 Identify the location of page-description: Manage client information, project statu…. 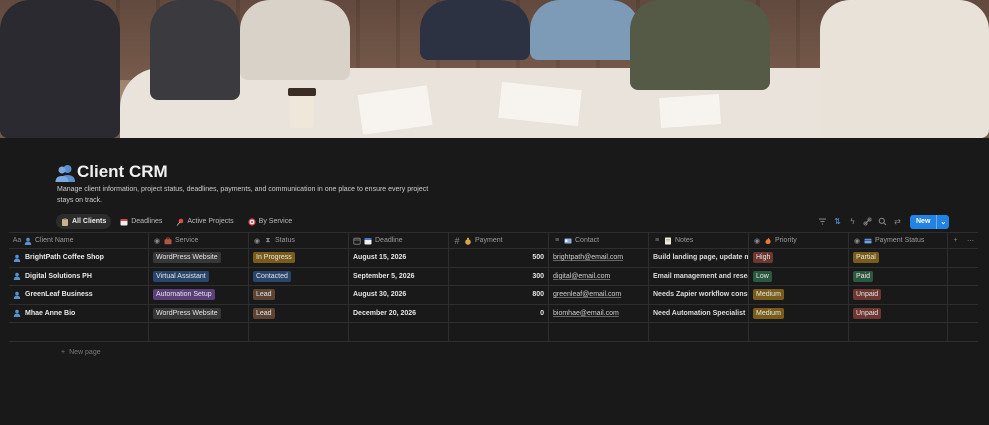
(243, 195).